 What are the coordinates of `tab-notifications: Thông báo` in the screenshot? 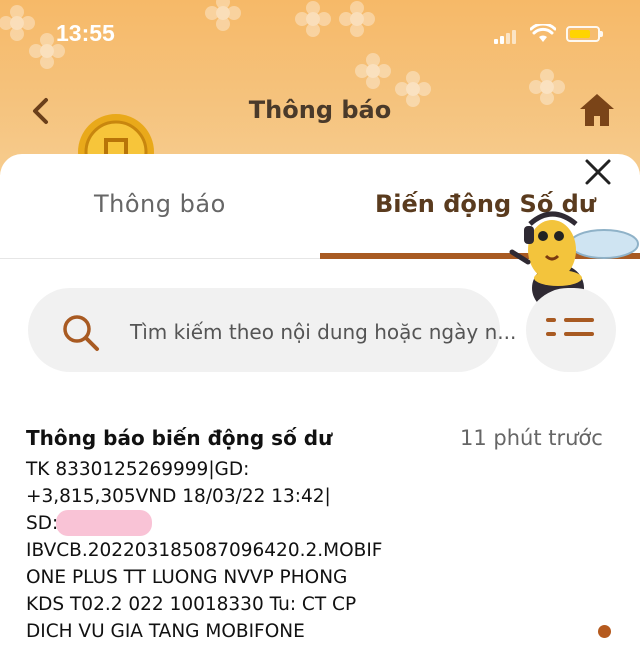 It's located at (160, 204).